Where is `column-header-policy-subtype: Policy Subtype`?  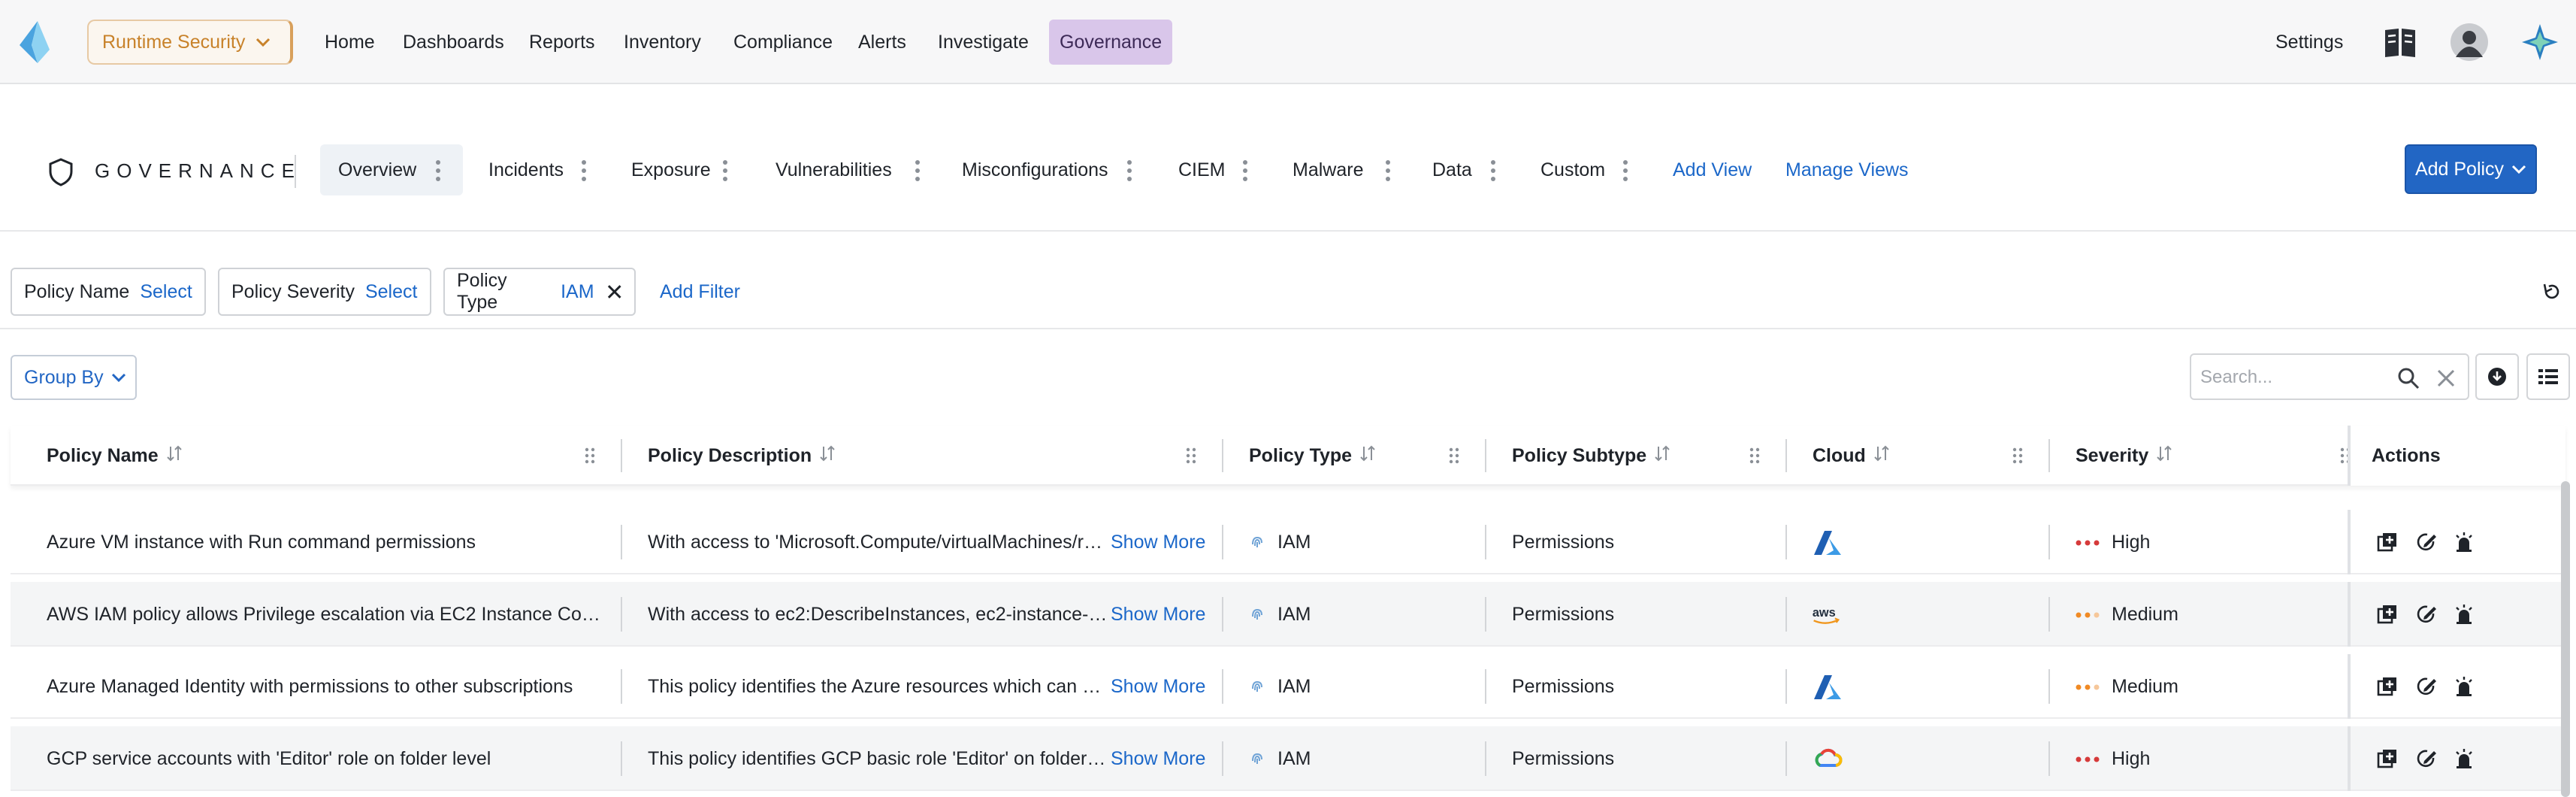 column-header-policy-subtype: Policy Subtype is located at coordinates (1591, 456).